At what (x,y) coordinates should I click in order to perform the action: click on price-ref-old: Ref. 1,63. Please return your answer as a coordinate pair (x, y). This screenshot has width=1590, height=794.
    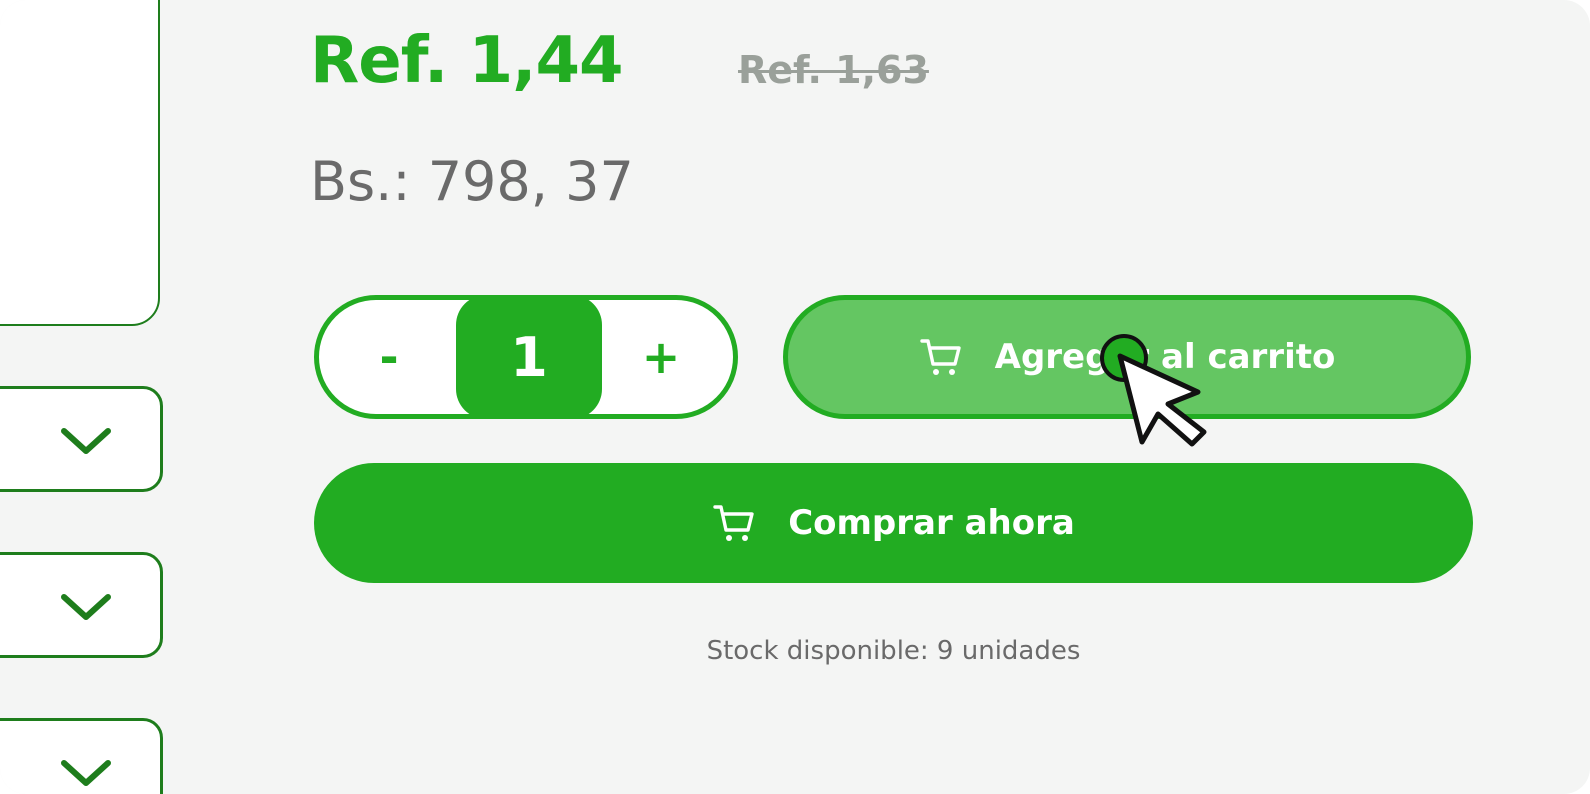
    Looking at the image, I should click on (833, 70).